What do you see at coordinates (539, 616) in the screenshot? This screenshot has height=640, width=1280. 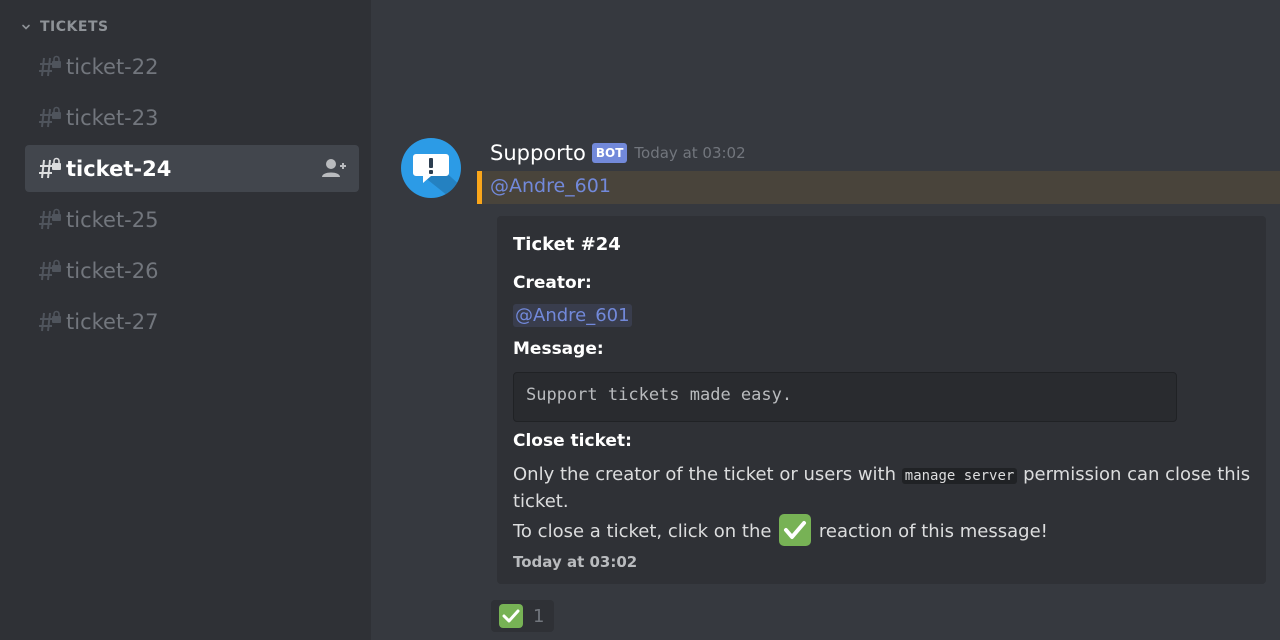 I see `reaction-count: 1` at bounding box center [539, 616].